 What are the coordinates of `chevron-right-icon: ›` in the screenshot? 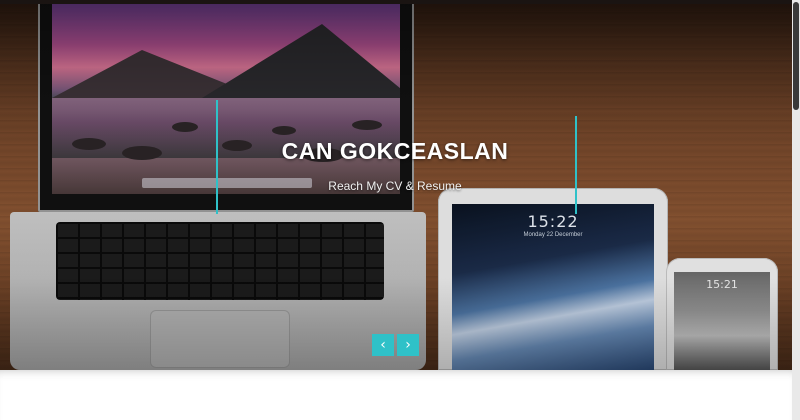 It's located at (408, 345).